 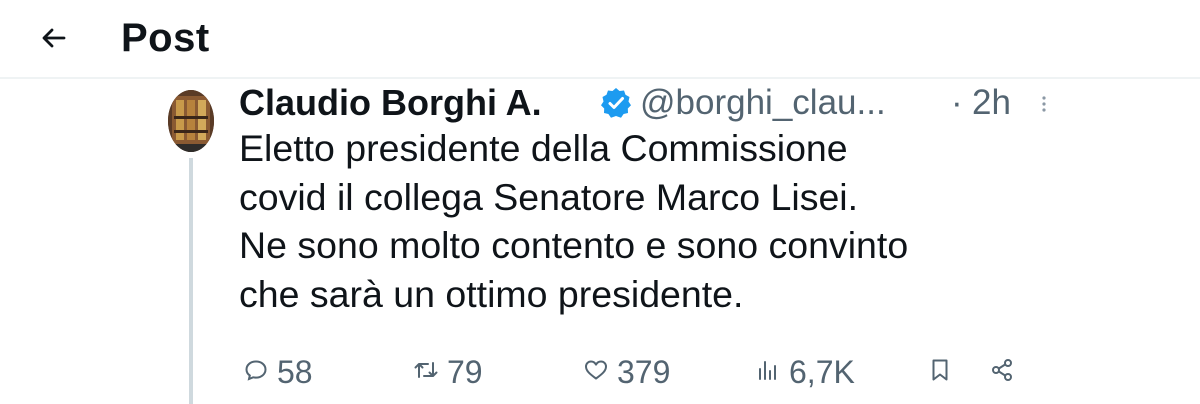 I want to click on like-button: 379, so click(x=626, y=372).